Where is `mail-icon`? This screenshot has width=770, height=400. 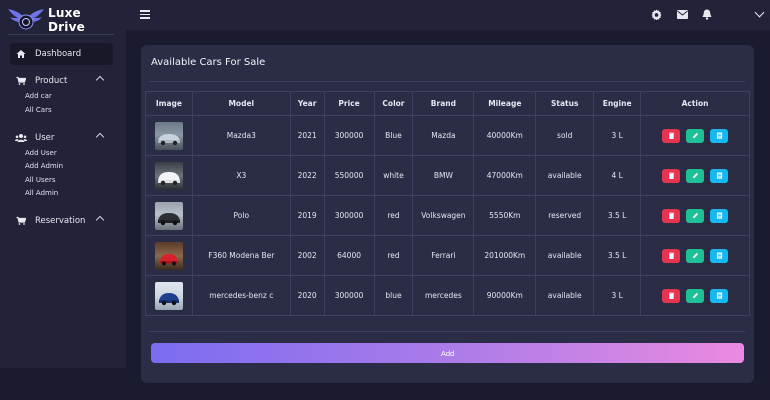 mail-icon is located at coordinates (682, 14).